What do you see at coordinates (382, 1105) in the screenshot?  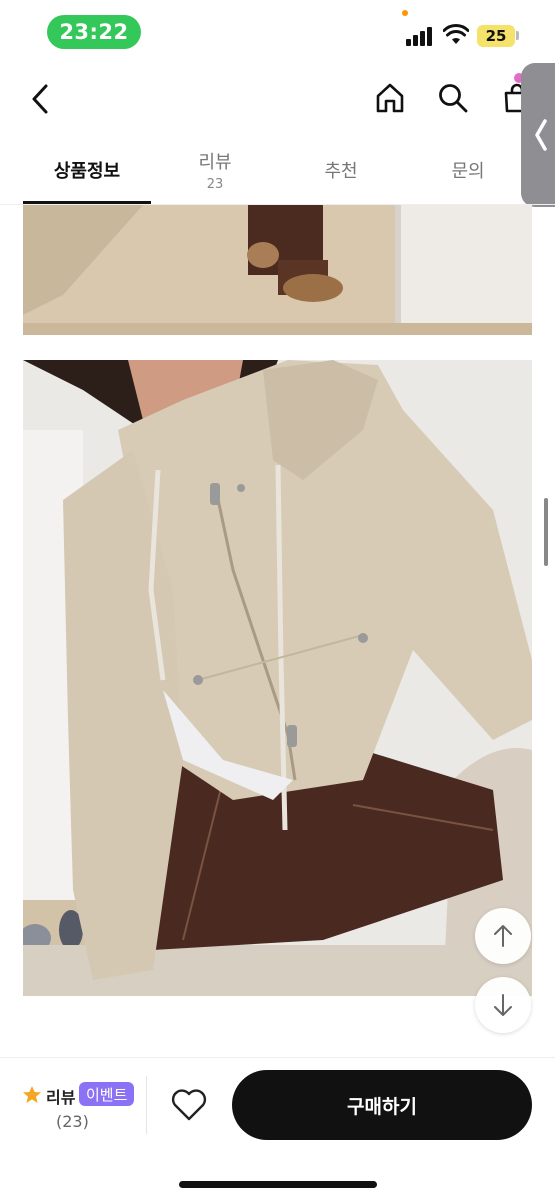 I see `buy-button: 구매하기` at bounding box center [382, 1105].